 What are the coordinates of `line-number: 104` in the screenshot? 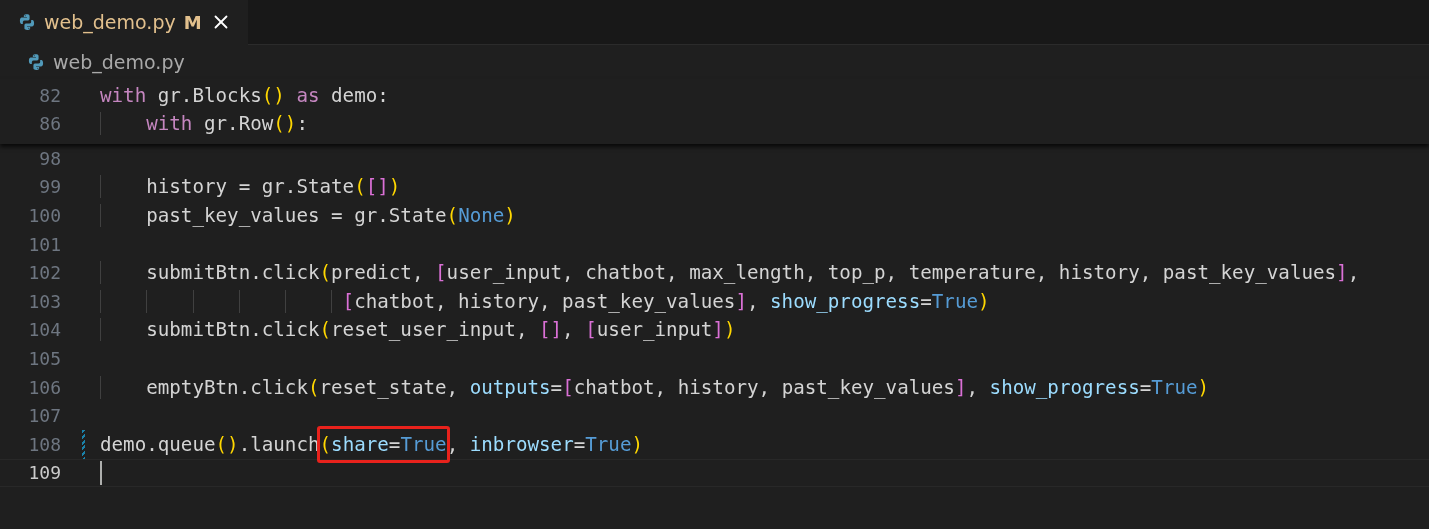 It's located at (44, 330).